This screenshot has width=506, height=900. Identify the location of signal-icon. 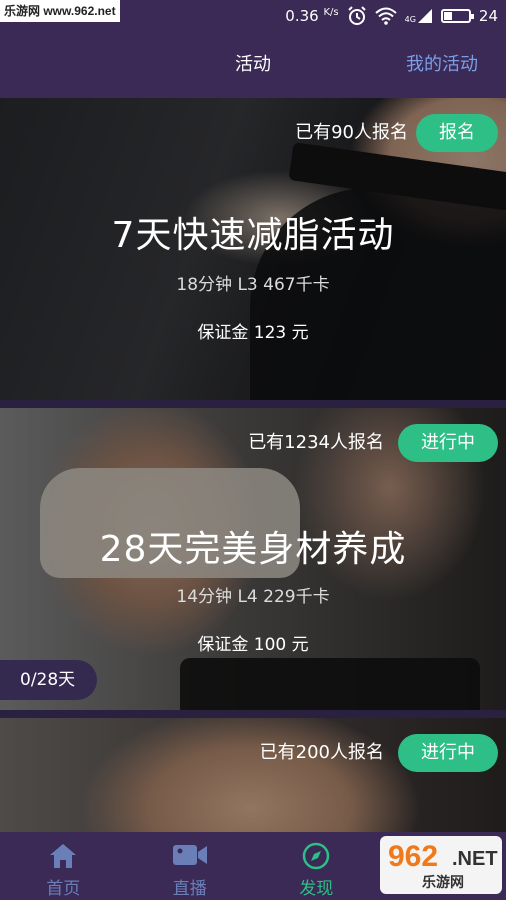
(424, 16).